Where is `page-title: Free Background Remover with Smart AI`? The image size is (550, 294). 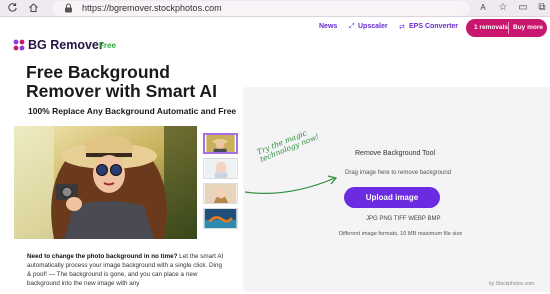 page-title: Free Background Remover with Smart AI is located at coordinates (121, 81).